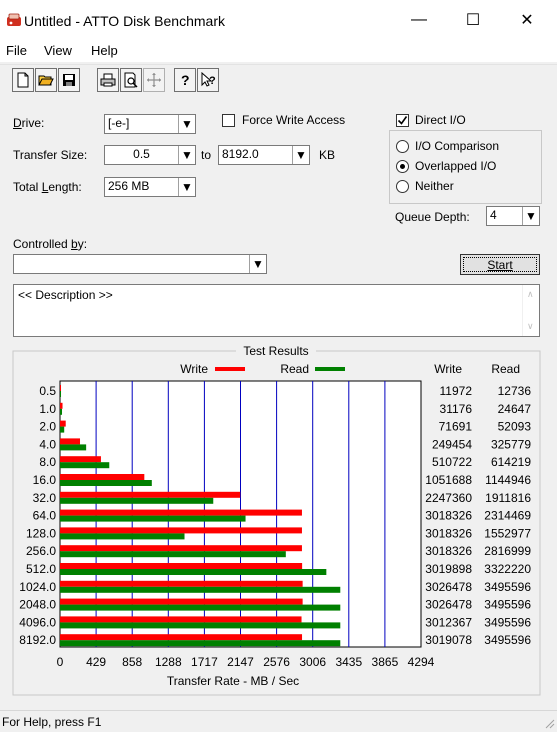  What do you see at coordinates (50, 155) in the screenshot?
I see `transfer-size-label: Transfer Size:` at bounding box center [50, 155].